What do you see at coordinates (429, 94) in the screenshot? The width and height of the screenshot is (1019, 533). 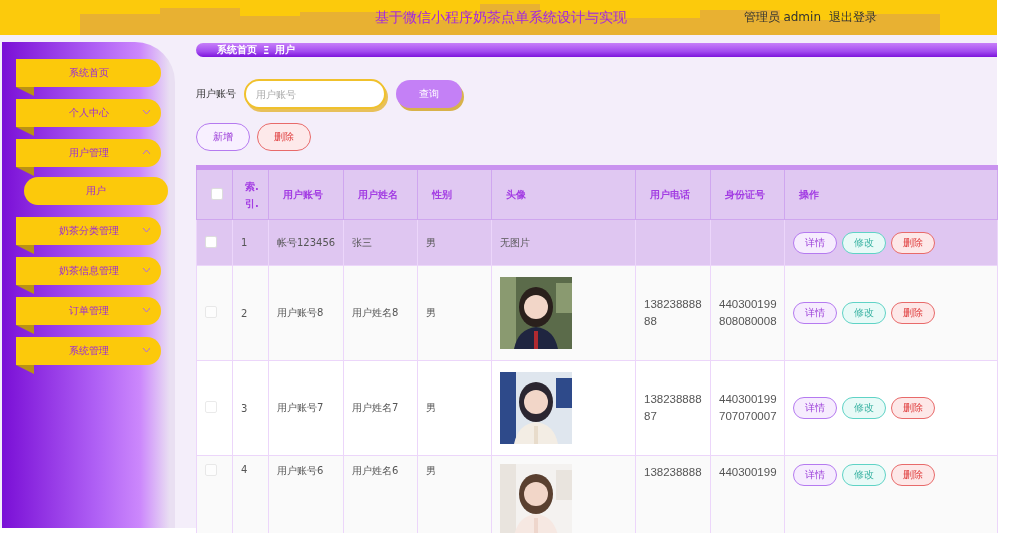 I see `query-button: 查询` at bounding box center [429, 94].